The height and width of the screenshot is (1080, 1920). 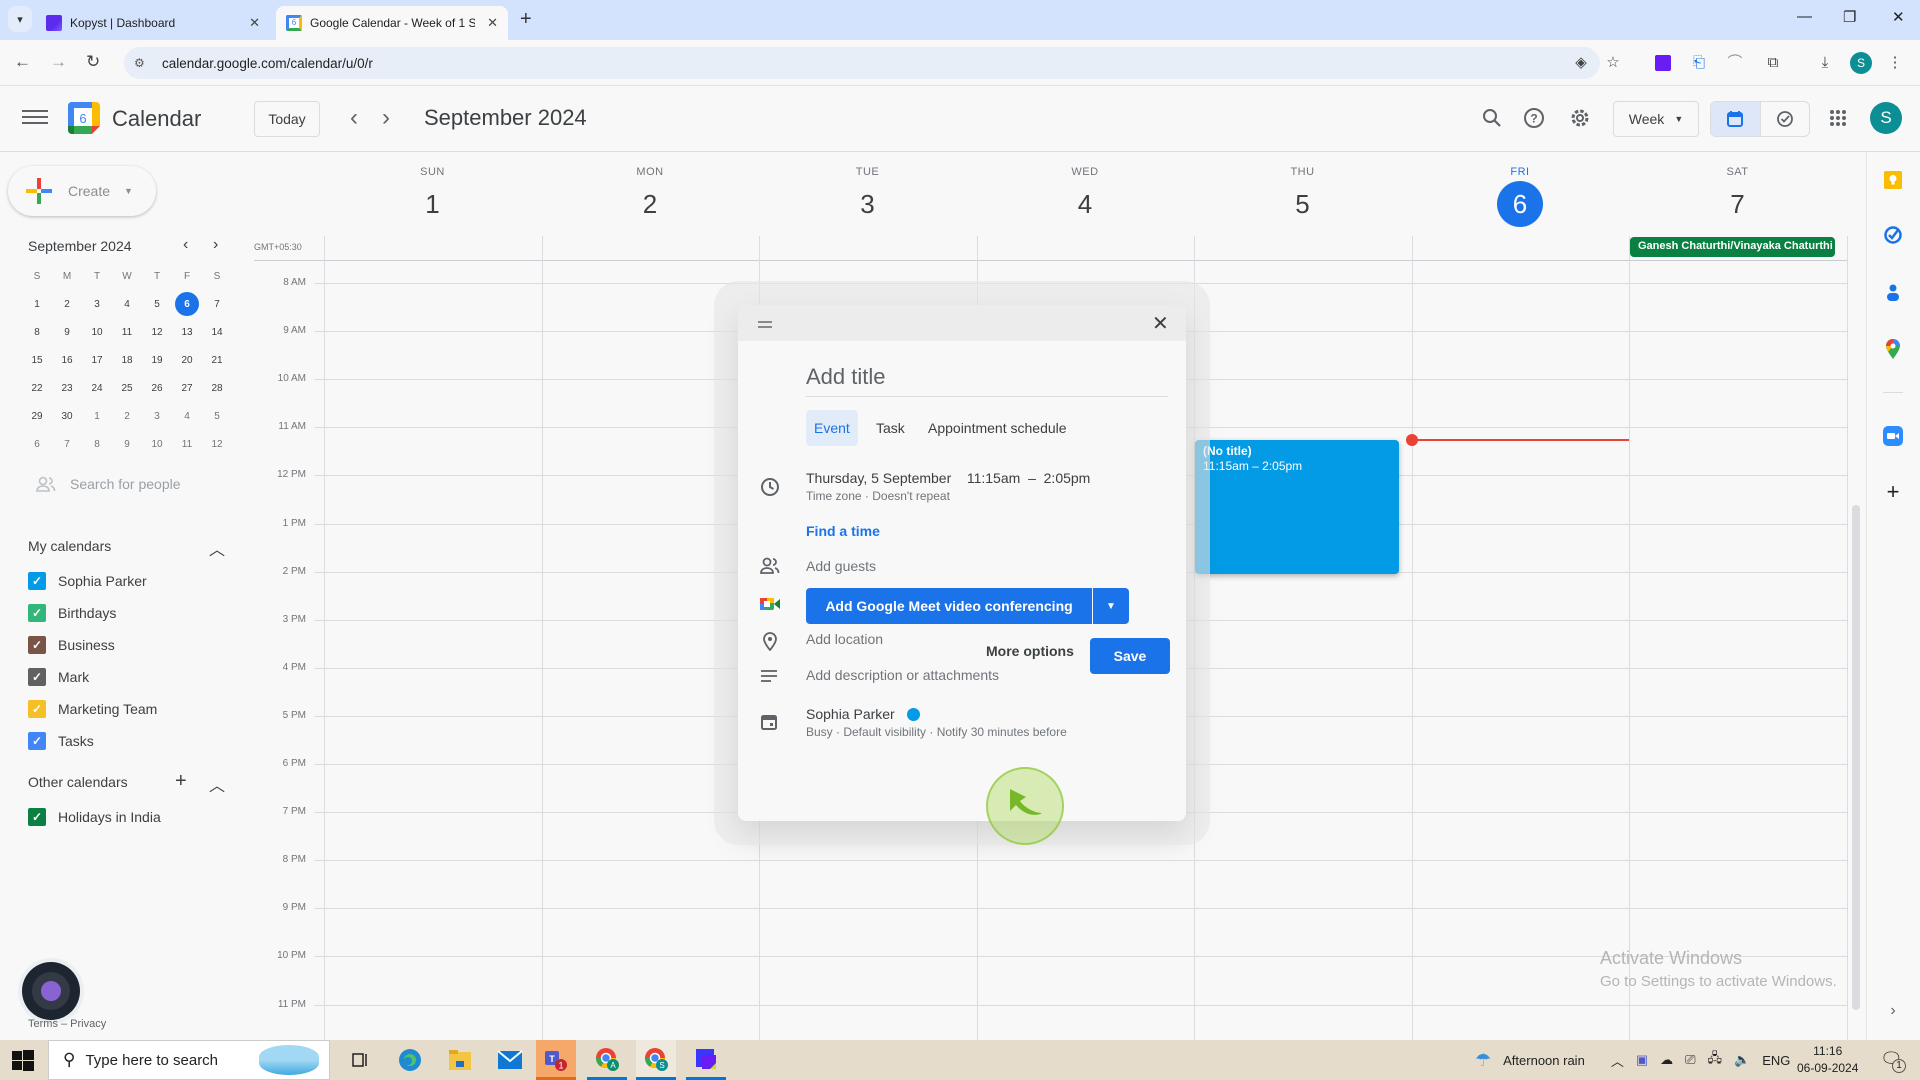 What do you see at coordinates (67, 388) in the screenshot?
I see `mini-day: 23` at bounding box center [67, 388].